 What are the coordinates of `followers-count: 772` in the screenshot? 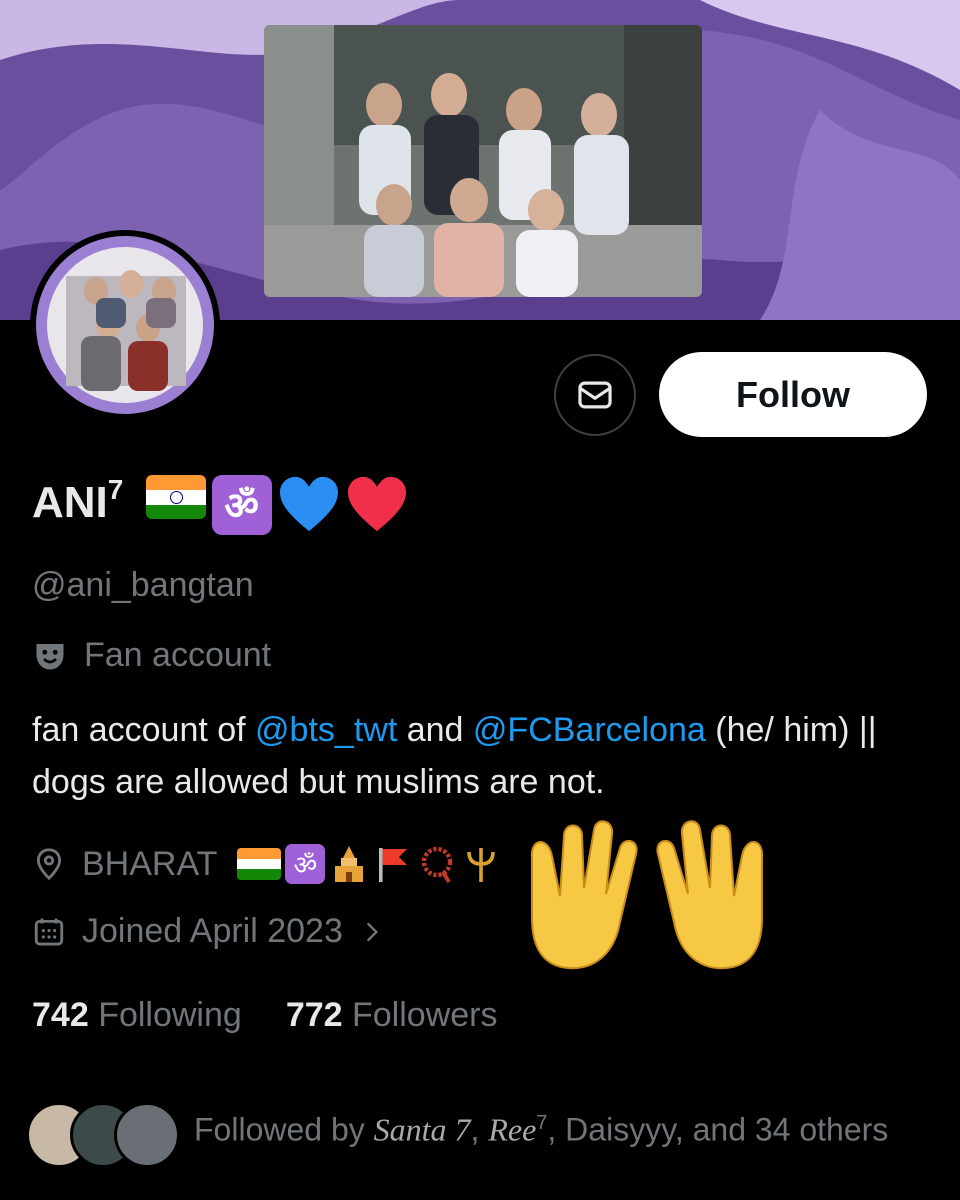 It's located at (314, 1015).